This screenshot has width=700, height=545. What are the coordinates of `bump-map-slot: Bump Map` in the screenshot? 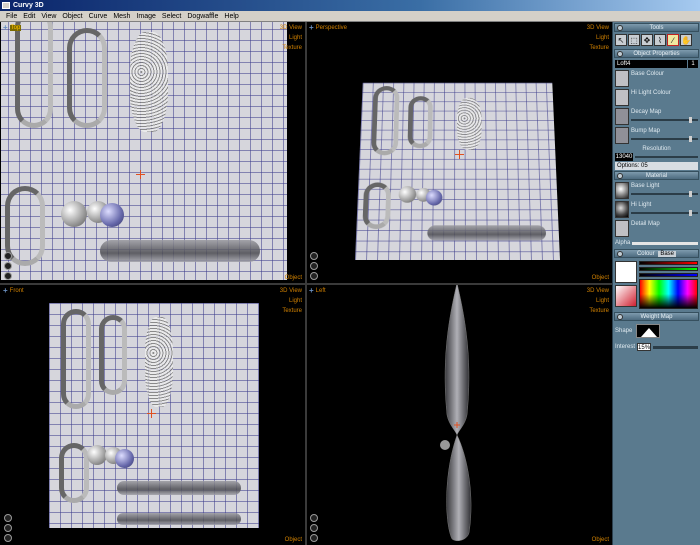 It's located at (656, 135).